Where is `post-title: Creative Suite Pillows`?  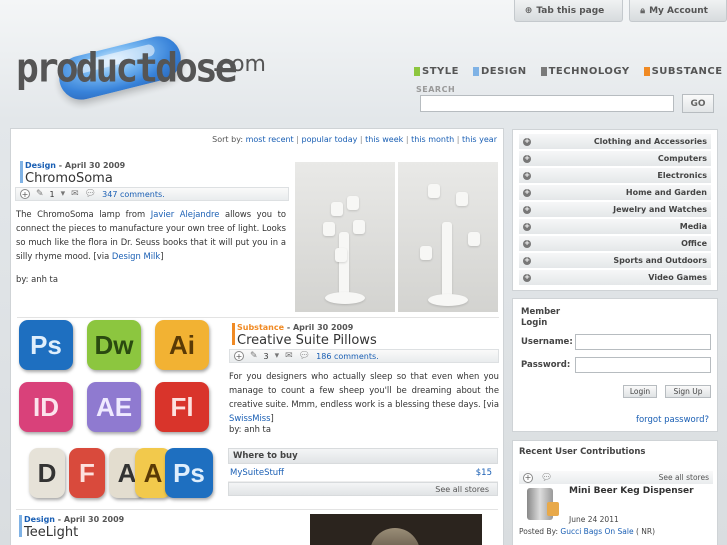
post-title: Creative Suite Pillows is located at coordinates (307, 340).